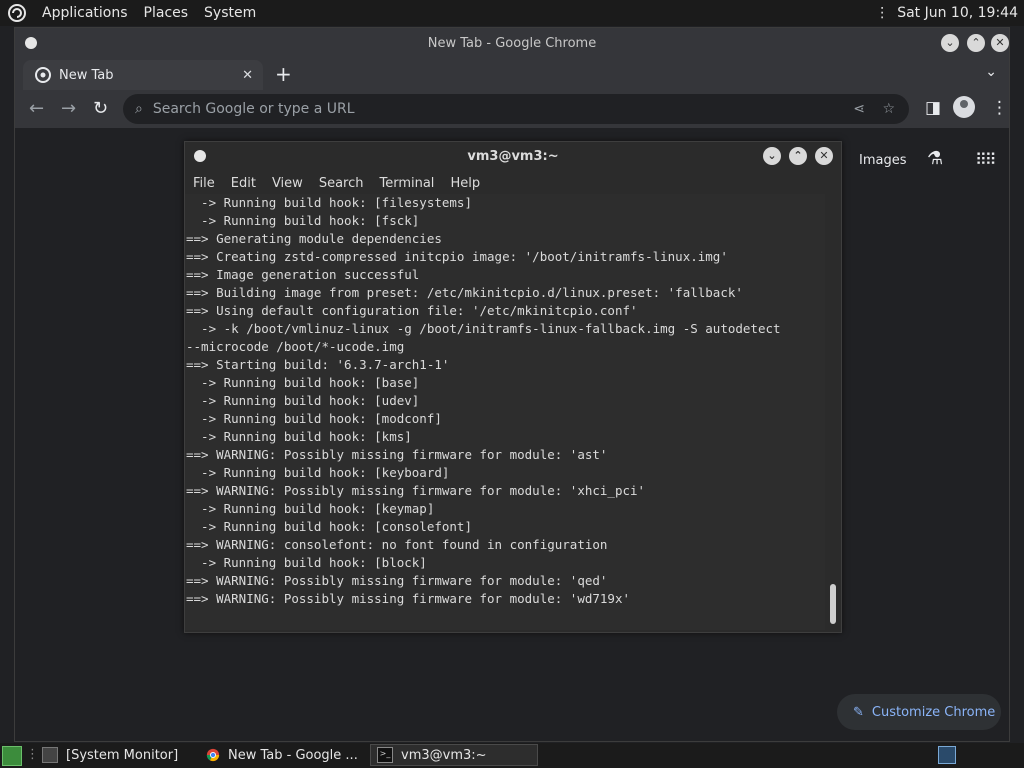 The height and width of the screenshot is (768, 1024). I want to click on terminal-line: ==> Image generation successful, so click(303, 274).